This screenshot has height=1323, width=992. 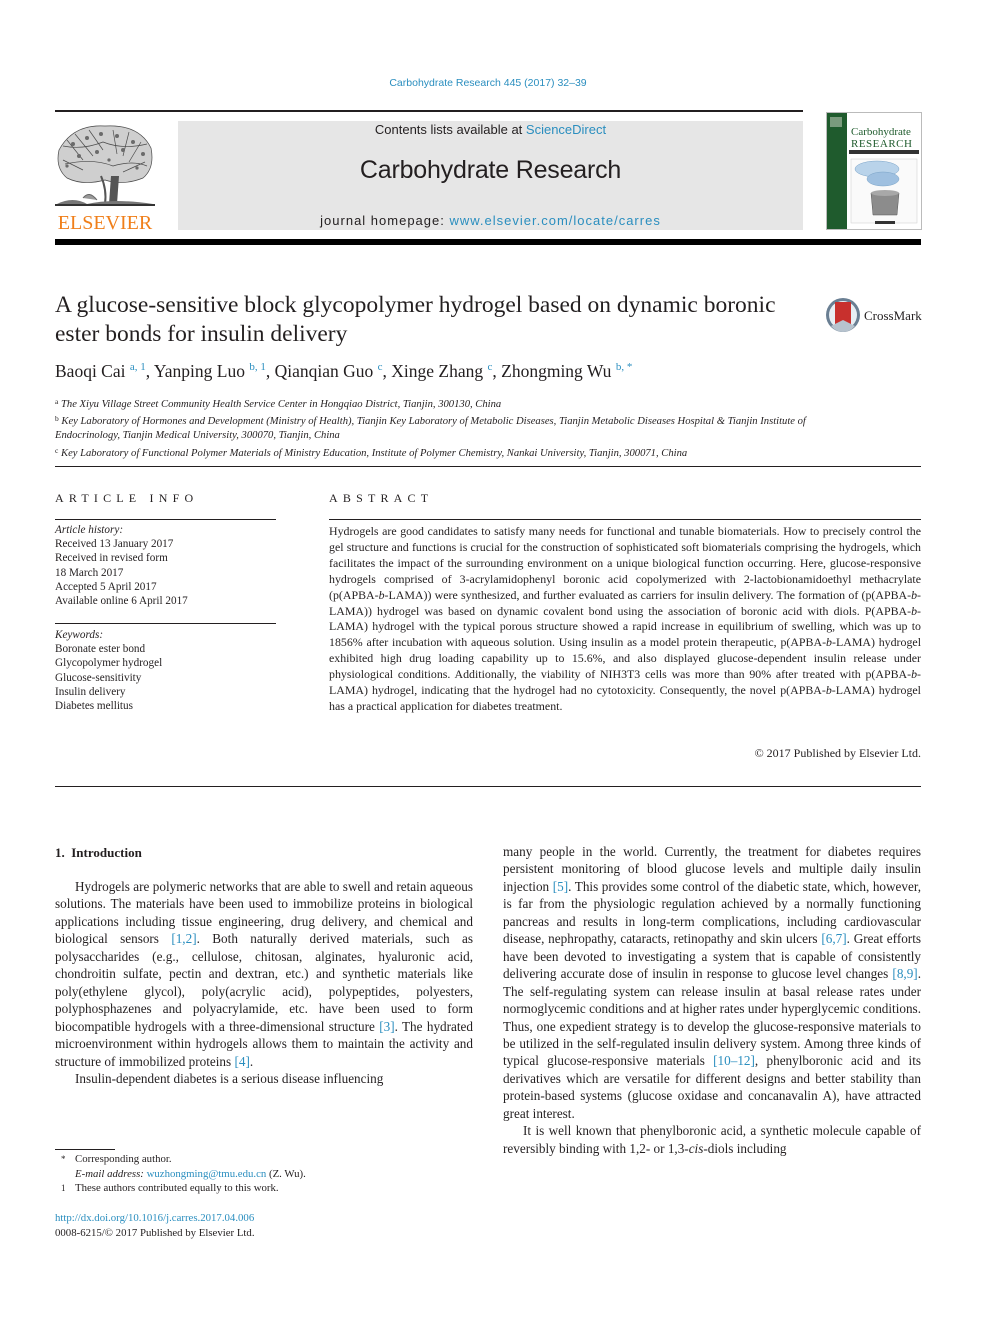 What do you see at coordinates (79, 635) in the screenshot?
I see `keywords-label: Keywords:` at bounding box center [79, 635].